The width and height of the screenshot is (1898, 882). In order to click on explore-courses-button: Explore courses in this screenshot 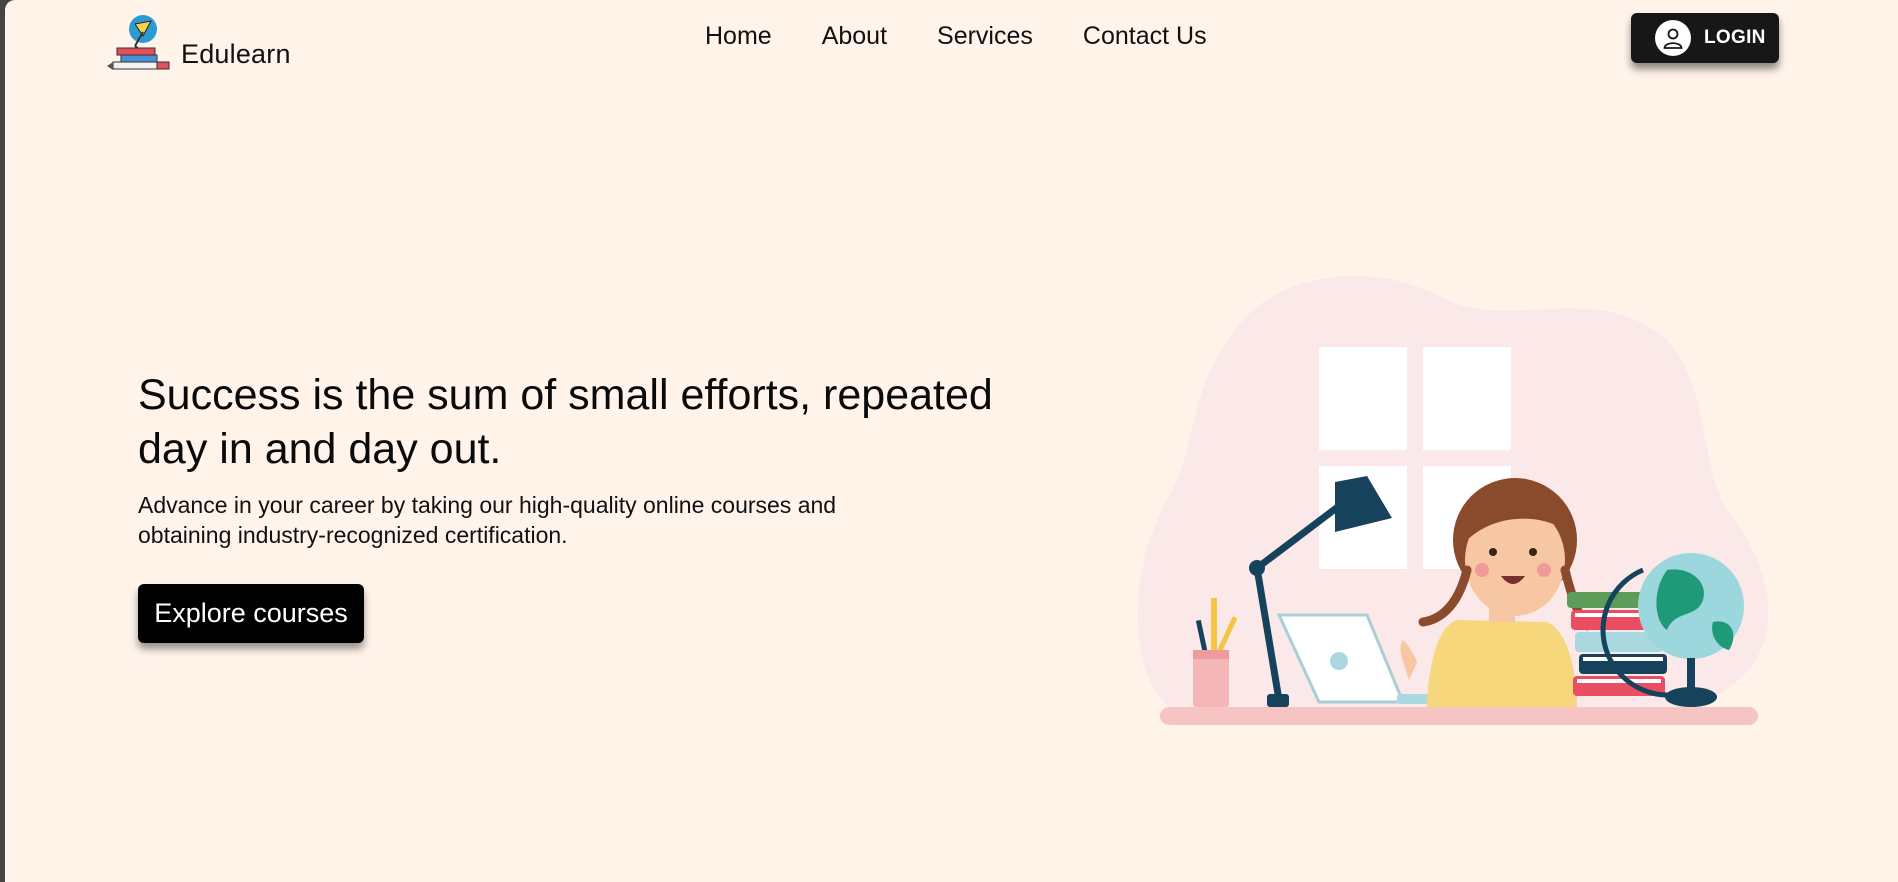, I will do `click(251, 613)`.